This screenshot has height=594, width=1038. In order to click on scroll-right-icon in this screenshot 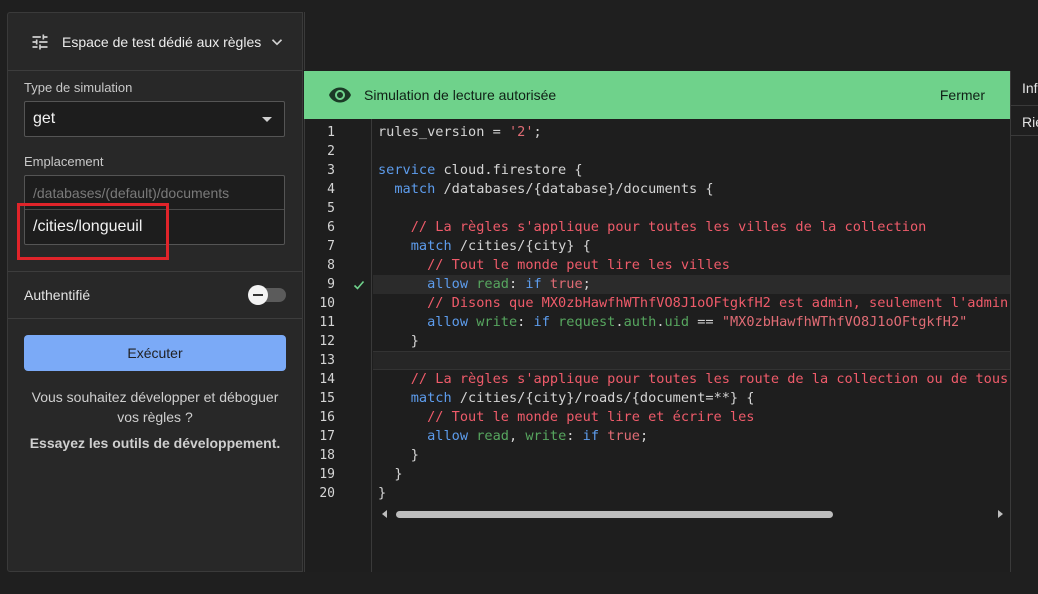, I will do `click(1000, 514)`.